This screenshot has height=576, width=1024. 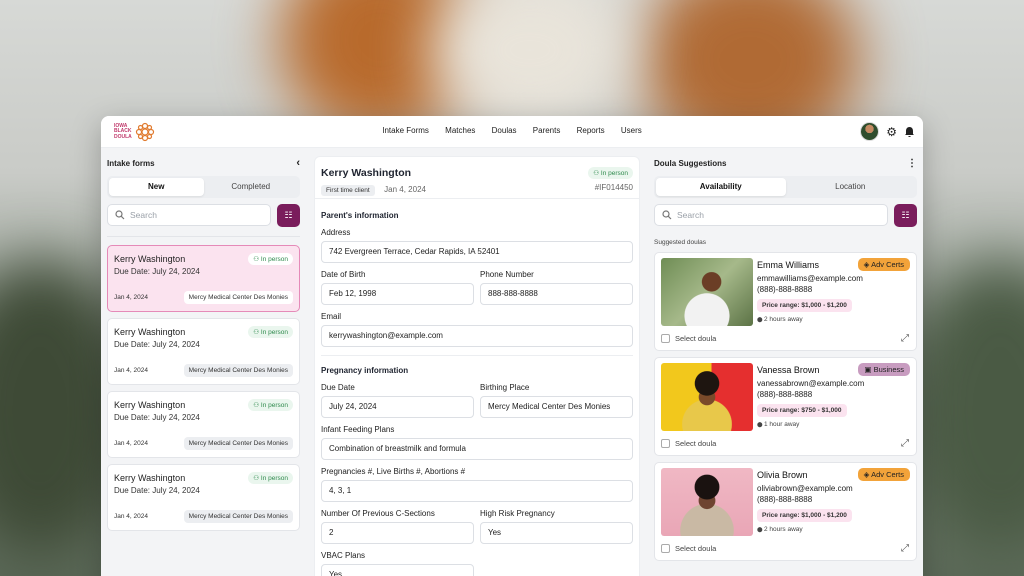 I want to click on badge-text: Adv Certs, so click(x=887, y=474).